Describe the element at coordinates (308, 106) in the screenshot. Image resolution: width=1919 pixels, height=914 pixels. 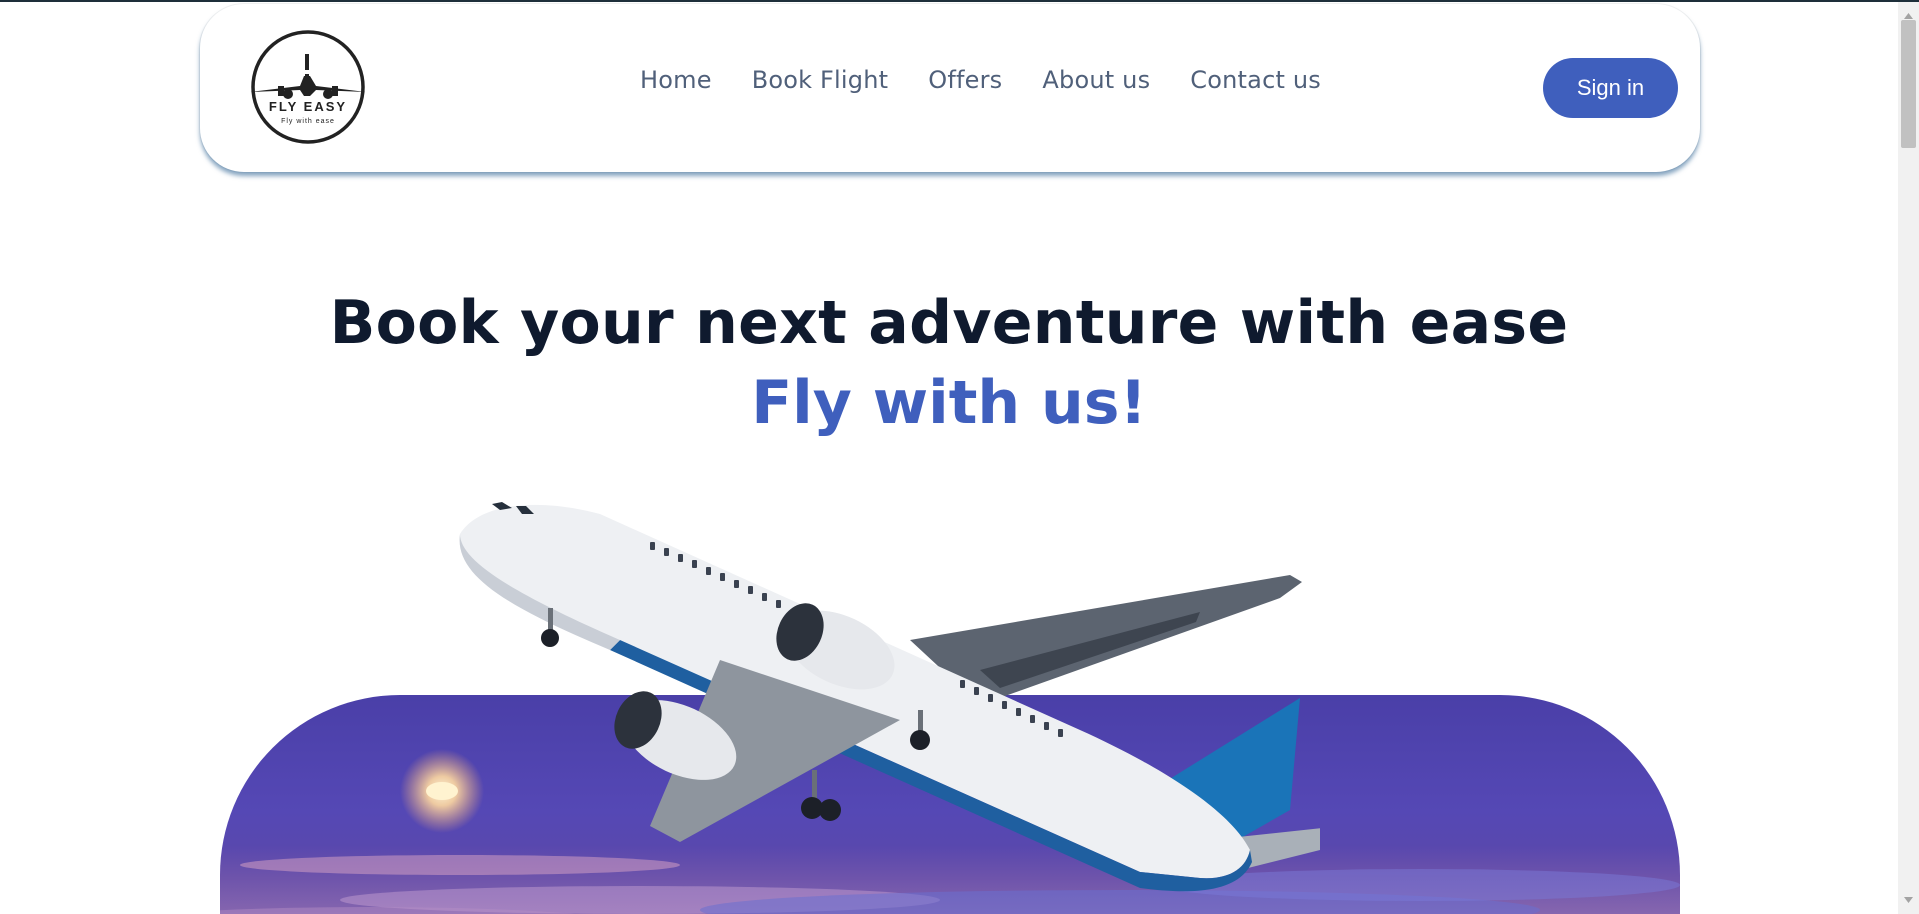
I see `brand-name: FLY EASY` at that location.